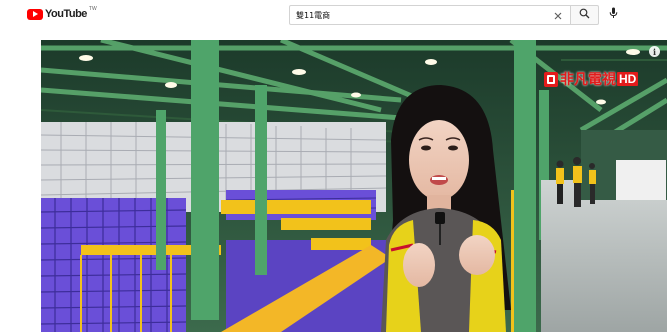 This screenshot has height=332, width=667. Describe the element at coordinates (551, 79) in the screenshot. I see `channel-logo-icon` at that location.